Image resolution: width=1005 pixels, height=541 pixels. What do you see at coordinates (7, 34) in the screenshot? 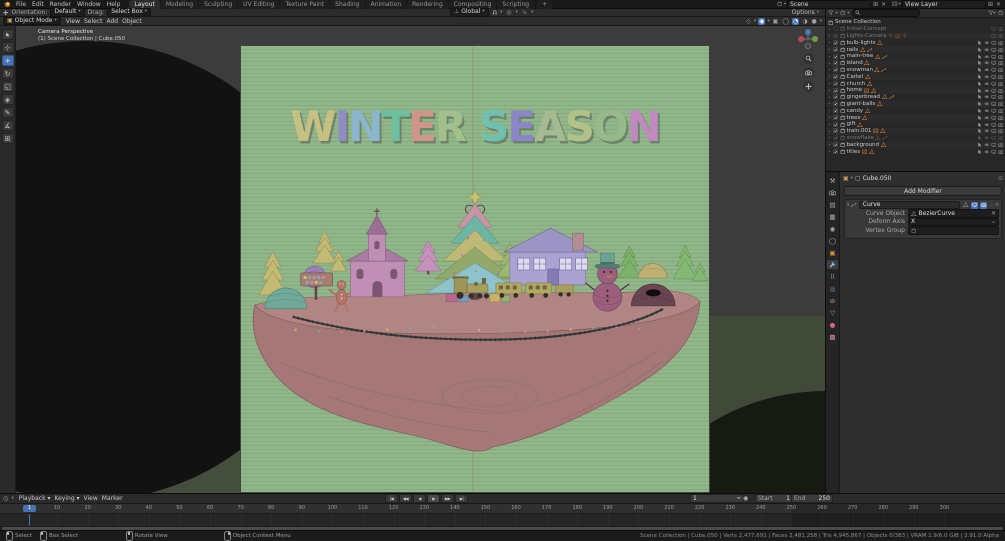
I see `tool-select-box` at bounding box center [7, 34].